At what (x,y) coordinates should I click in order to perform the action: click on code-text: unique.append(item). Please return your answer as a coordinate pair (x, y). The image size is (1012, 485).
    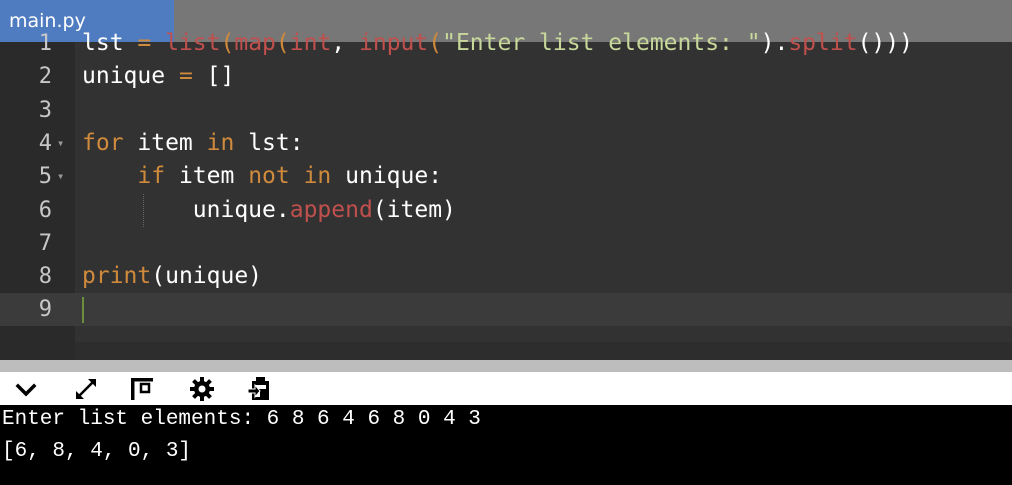
    Looking at the image, I should click on (269, 210).